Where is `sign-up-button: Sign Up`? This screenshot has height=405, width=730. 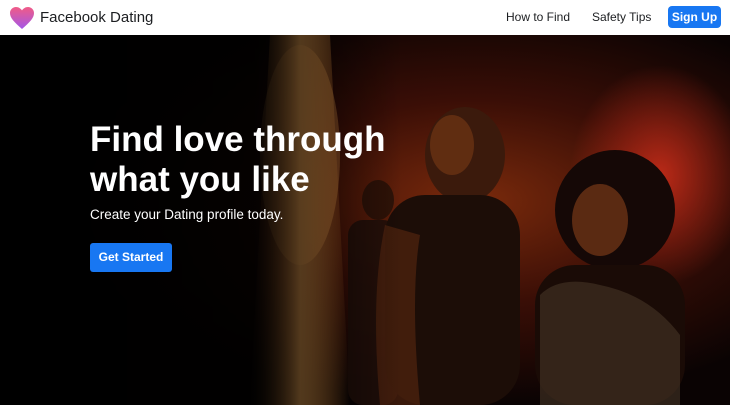 sign-up-button: Sign Up is located at coordinates (694, 17).